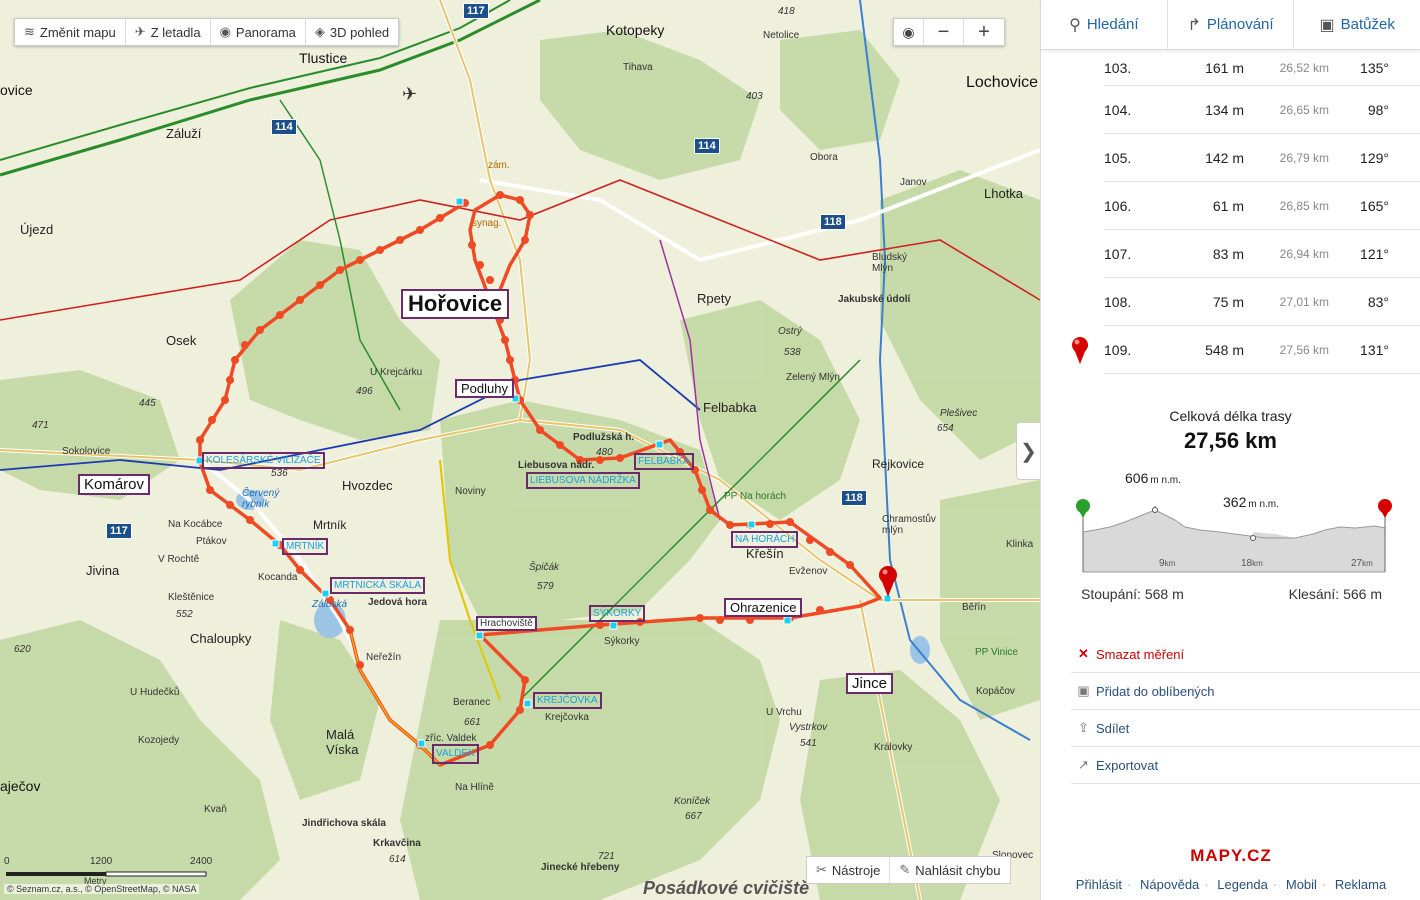  Describe the element at coordinates (792, 352) in the screenshot. I see `elevation-label: 538` at that location.